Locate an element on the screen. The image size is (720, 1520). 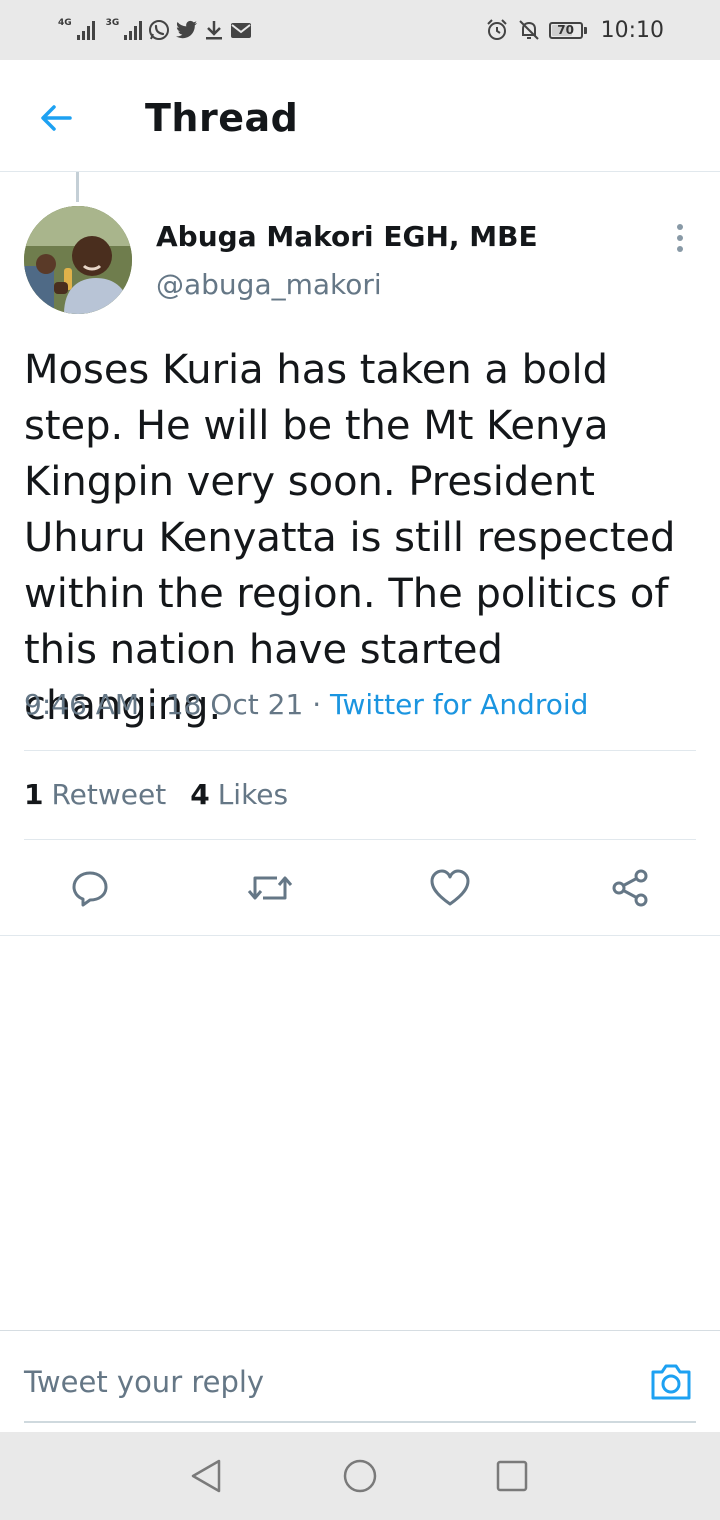
reply-button is located at coordinates (90, 888).